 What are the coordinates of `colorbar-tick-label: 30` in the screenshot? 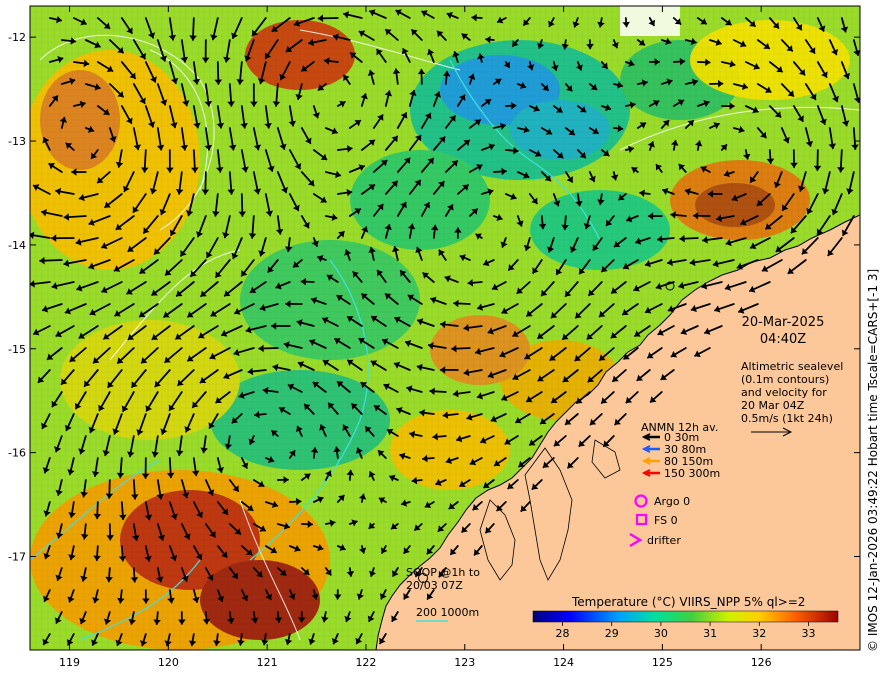 It's located at (661, 633).